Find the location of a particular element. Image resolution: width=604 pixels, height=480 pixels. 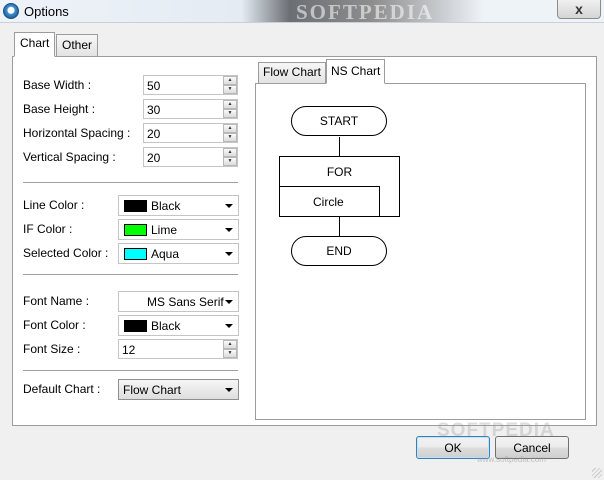

base-width-value: 50 is located at coordinates (154, 86).